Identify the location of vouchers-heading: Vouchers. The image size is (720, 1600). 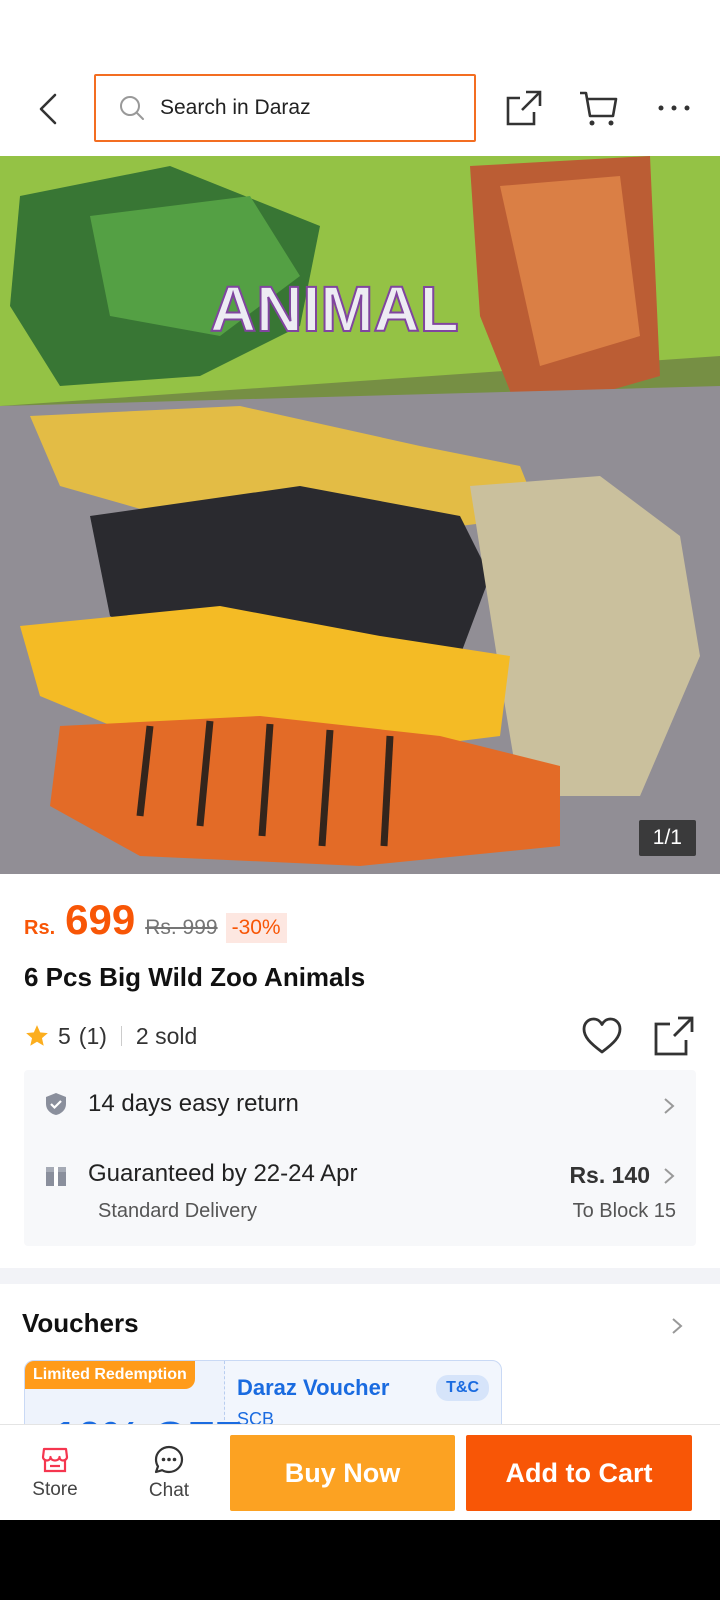
(80, 1323).